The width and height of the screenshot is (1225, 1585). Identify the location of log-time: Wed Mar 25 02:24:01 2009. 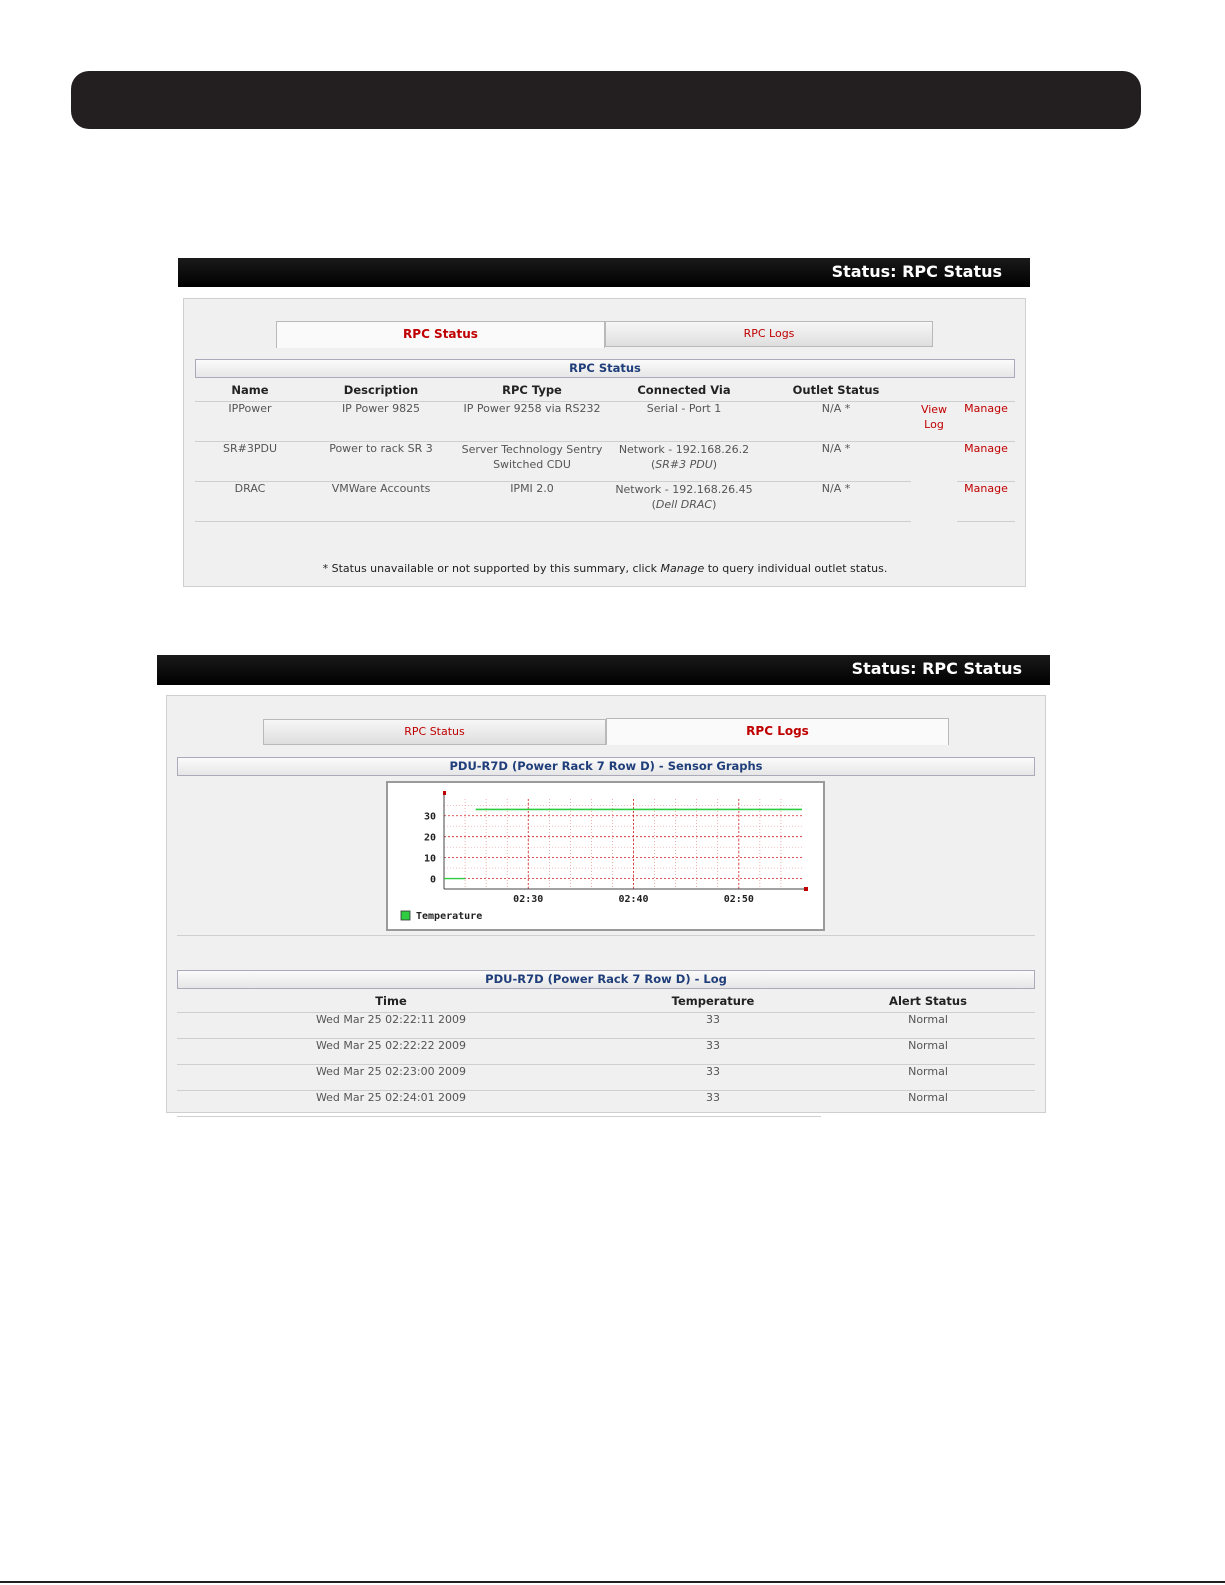
(391, 1103).